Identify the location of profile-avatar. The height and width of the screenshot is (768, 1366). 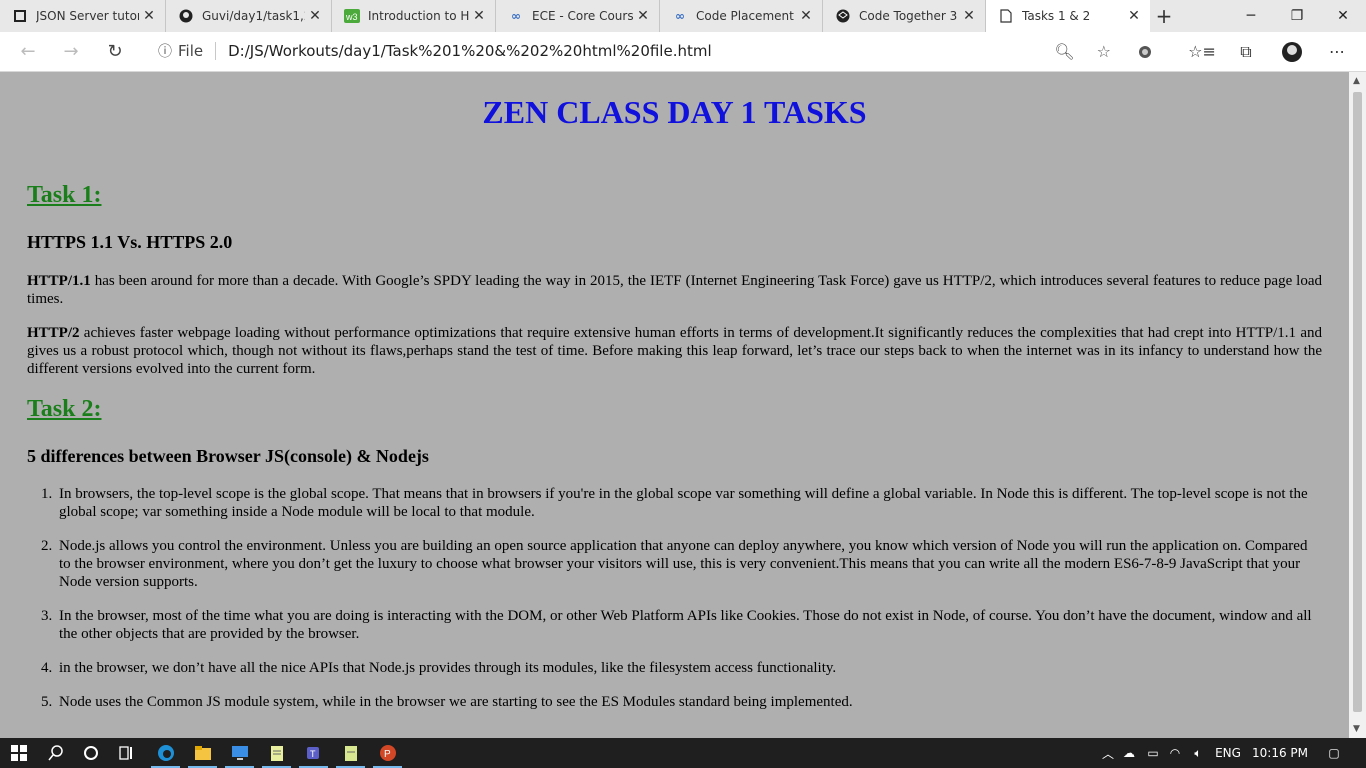
(1292, 51).